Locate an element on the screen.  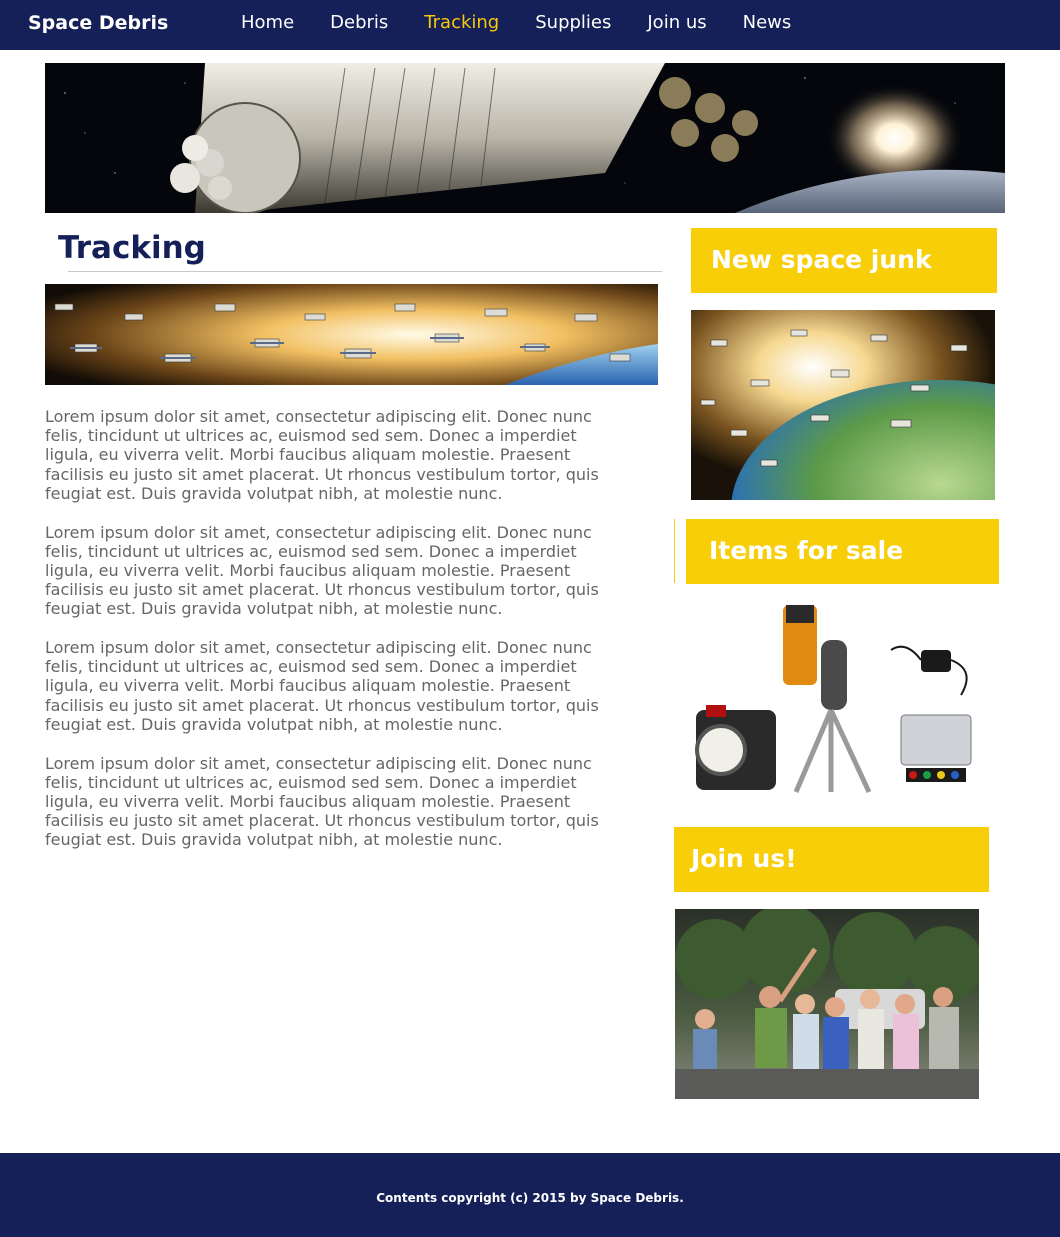
nav-link-join-us: Join us is located at coordinates (676, 22).